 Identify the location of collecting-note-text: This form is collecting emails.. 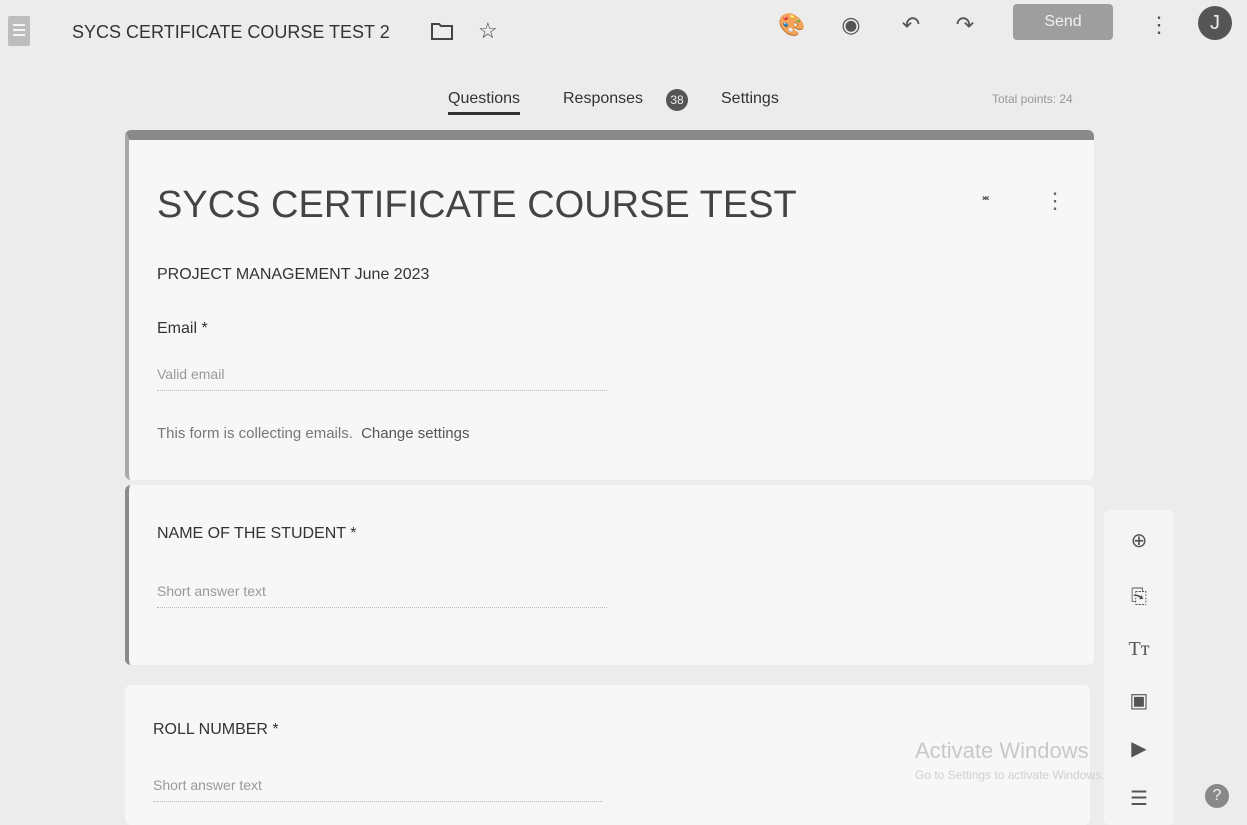
(255, 433).